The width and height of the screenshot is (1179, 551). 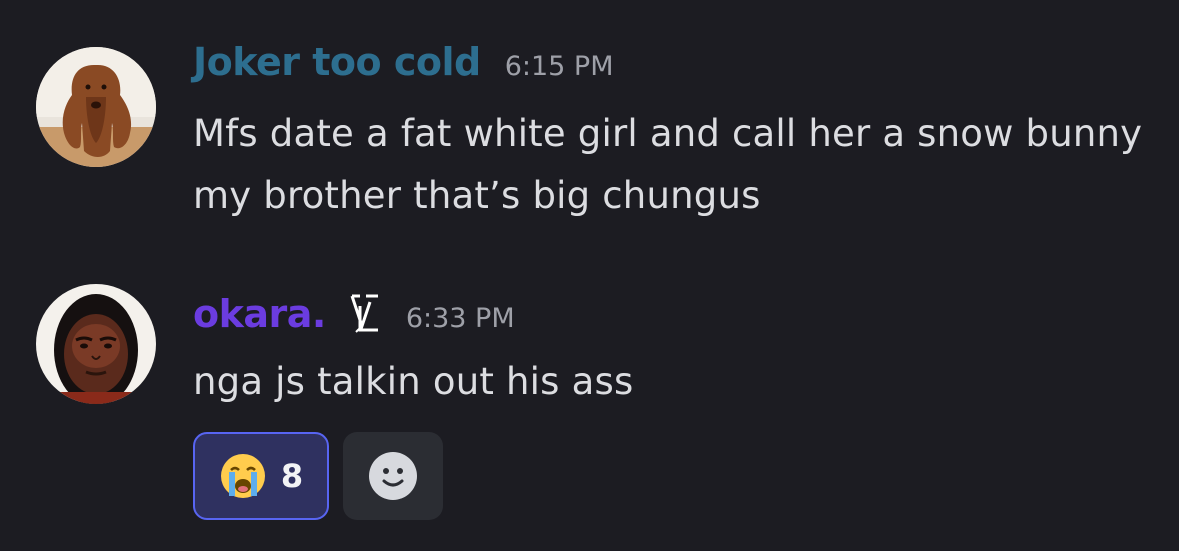 I want to click on reaction-count: 8, so click(x=292, y=476).